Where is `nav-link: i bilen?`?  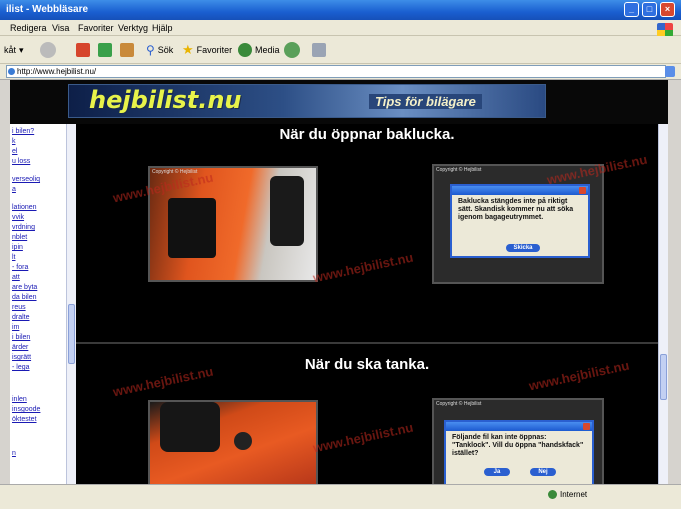 nav-link: i bilen? is located at coordinates (23, 131).